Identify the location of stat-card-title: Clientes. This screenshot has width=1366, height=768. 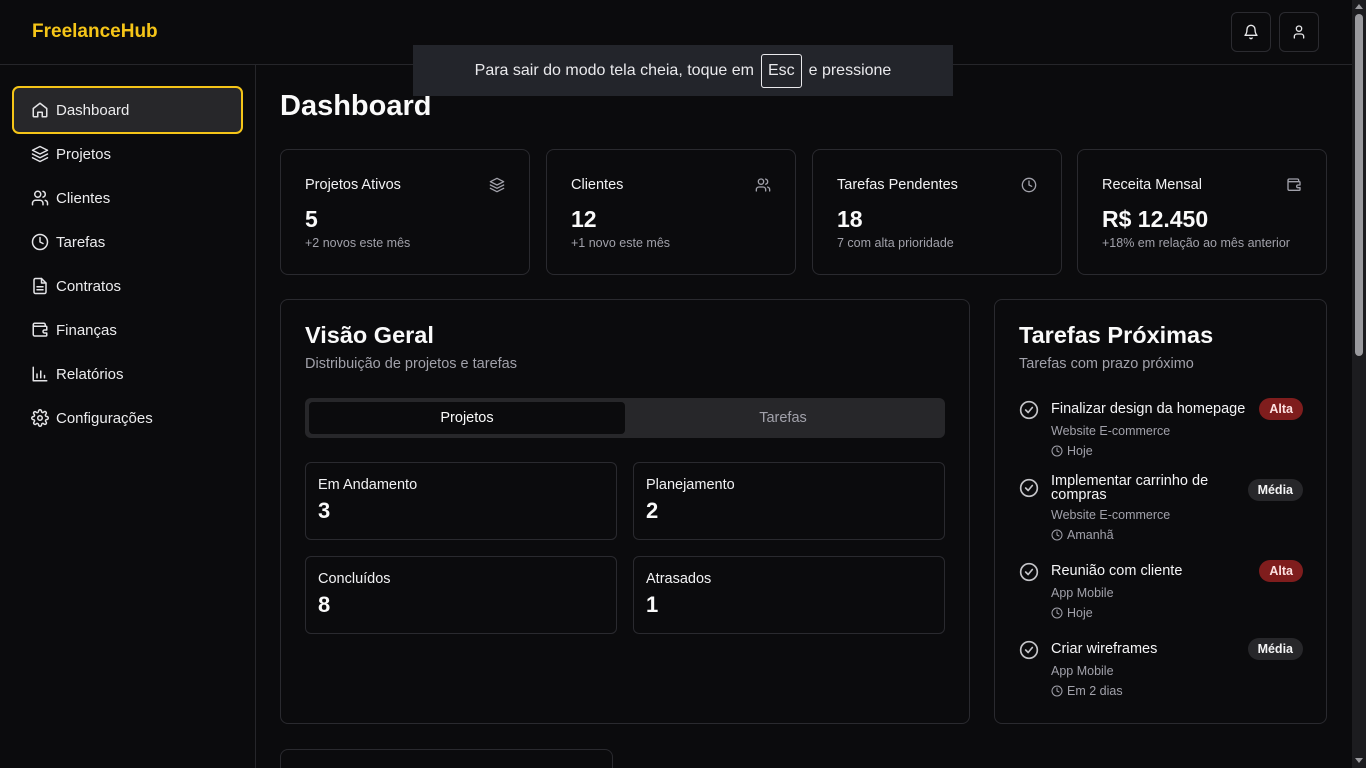
(597, 185).